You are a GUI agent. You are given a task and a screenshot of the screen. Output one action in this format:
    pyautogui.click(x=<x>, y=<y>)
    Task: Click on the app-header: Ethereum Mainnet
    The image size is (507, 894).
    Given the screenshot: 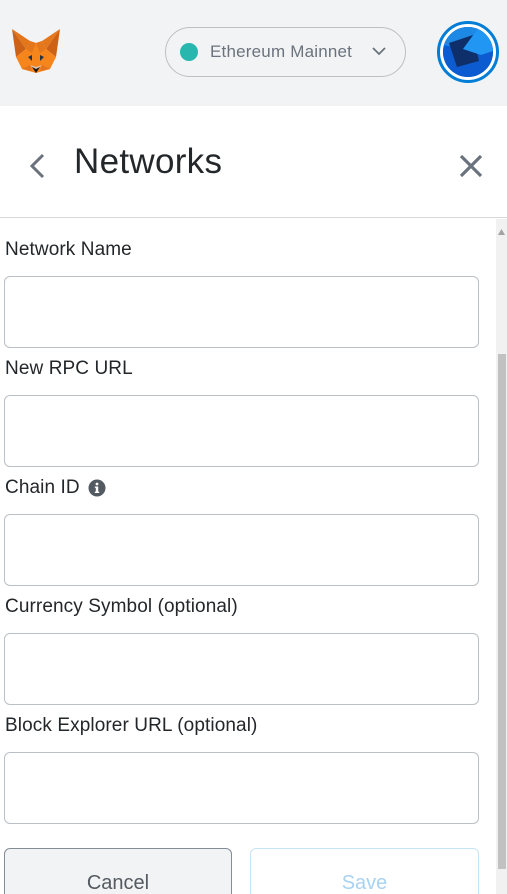 What is the action you would take?
    pyautogui.click(x=253, y=53)
    